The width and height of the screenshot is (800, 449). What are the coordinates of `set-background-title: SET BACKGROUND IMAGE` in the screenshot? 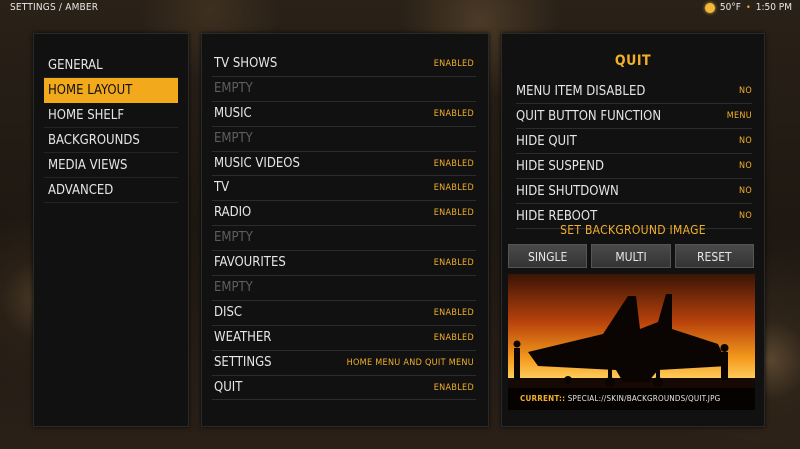 It's located at (633, 230).